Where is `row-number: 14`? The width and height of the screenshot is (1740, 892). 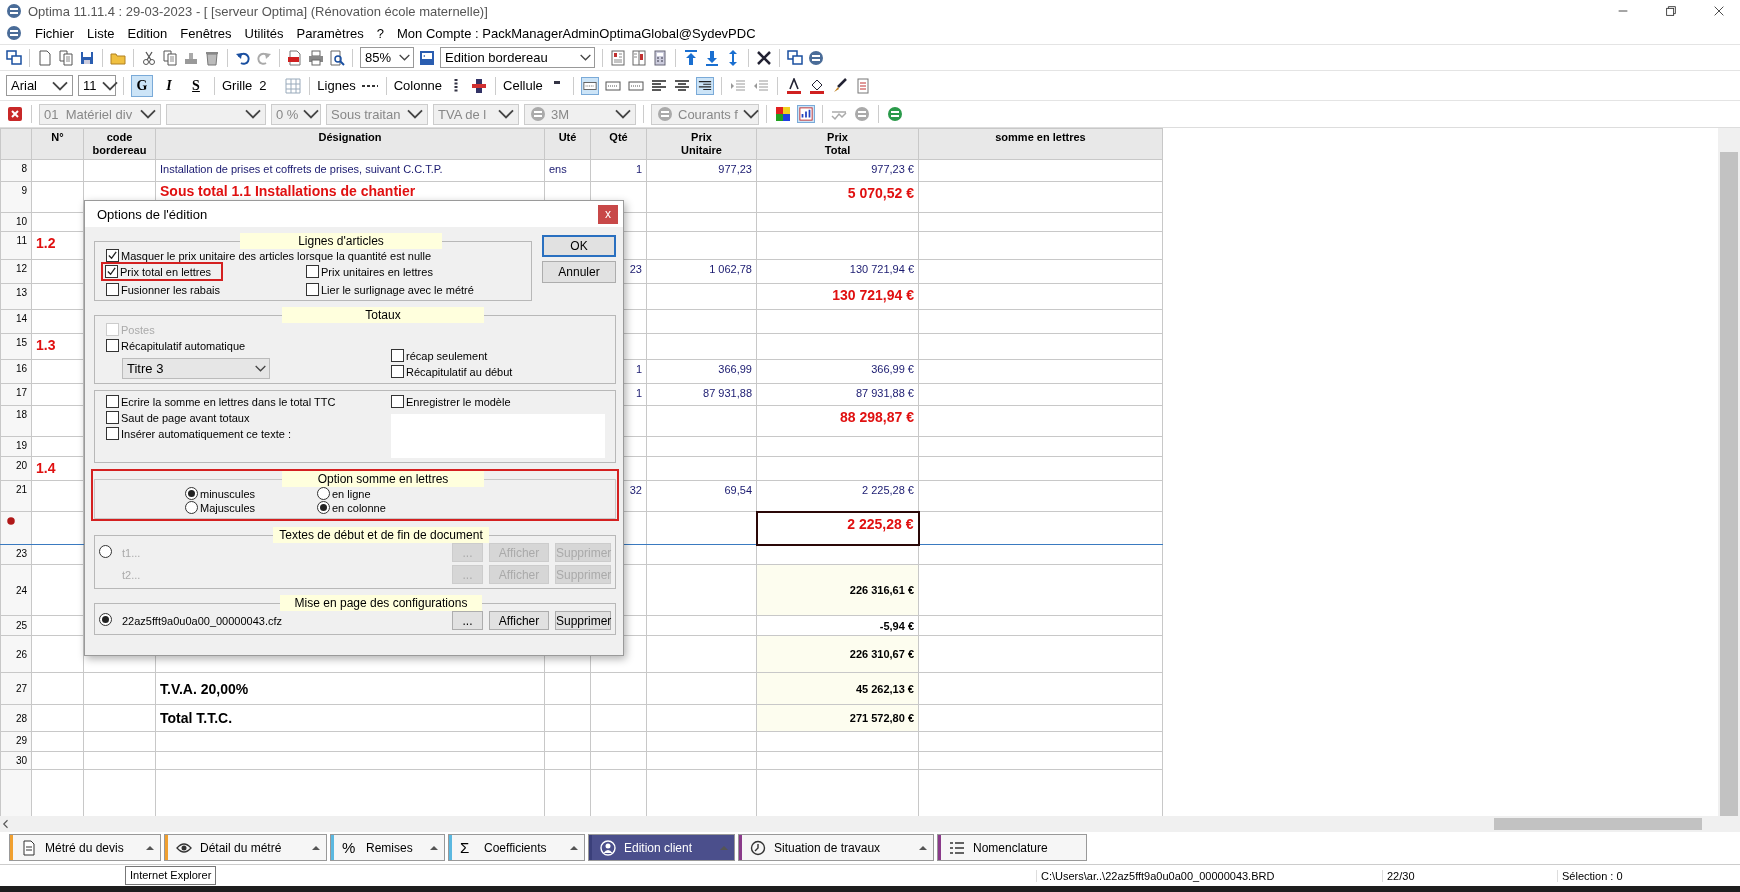
row-number: 14 is located at coordinates (16, 321).